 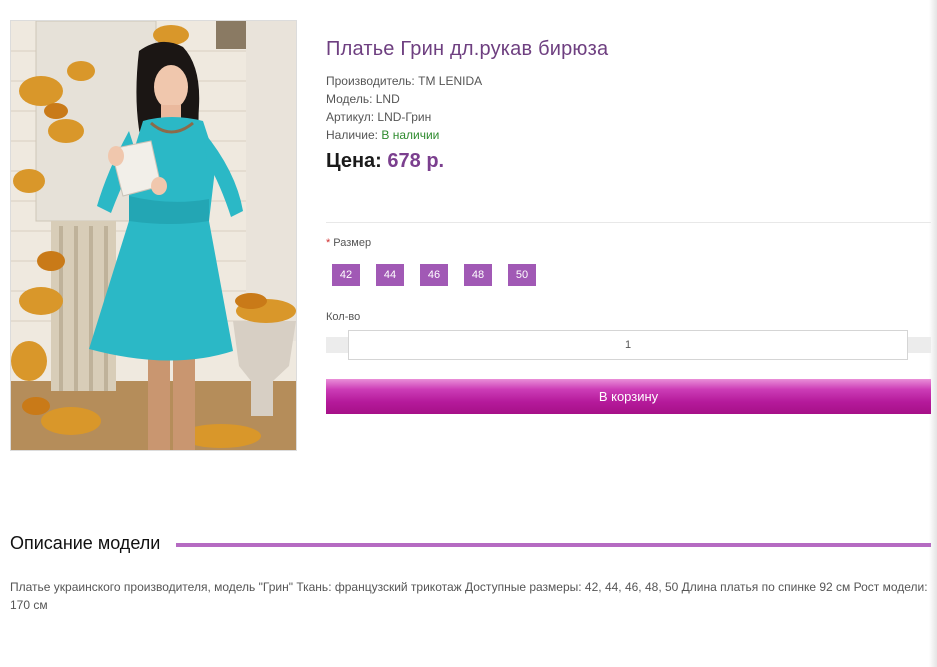 What do you see at coordinates (354, 161) in the screenshot?
I see `price-label: Цена:` at bounding box center [354, 161].